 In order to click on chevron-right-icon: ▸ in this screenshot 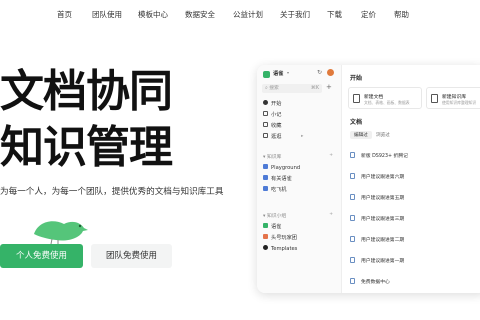, I will do `click(302, 136)`.